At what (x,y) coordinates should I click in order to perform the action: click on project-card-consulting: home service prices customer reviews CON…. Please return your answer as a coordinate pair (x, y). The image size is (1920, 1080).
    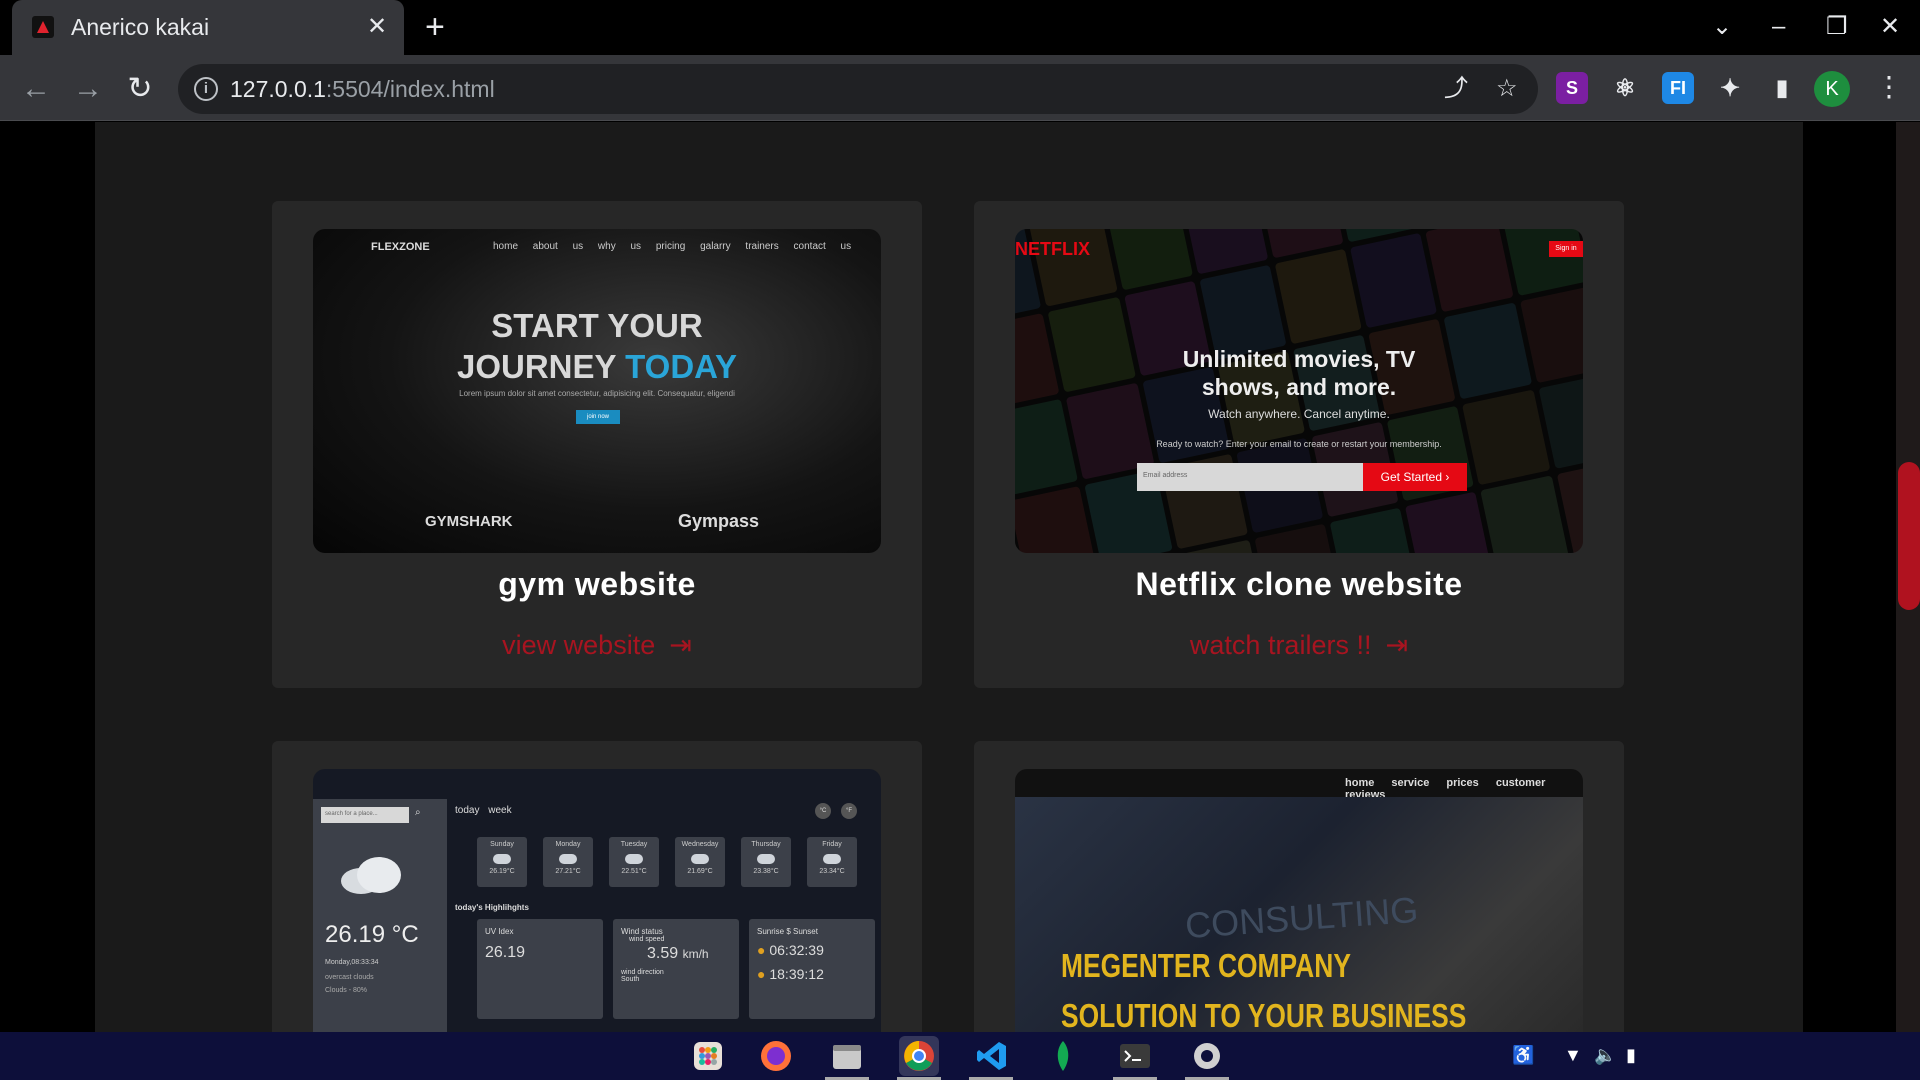
    Looking at the image, I should click on (1299, 886).